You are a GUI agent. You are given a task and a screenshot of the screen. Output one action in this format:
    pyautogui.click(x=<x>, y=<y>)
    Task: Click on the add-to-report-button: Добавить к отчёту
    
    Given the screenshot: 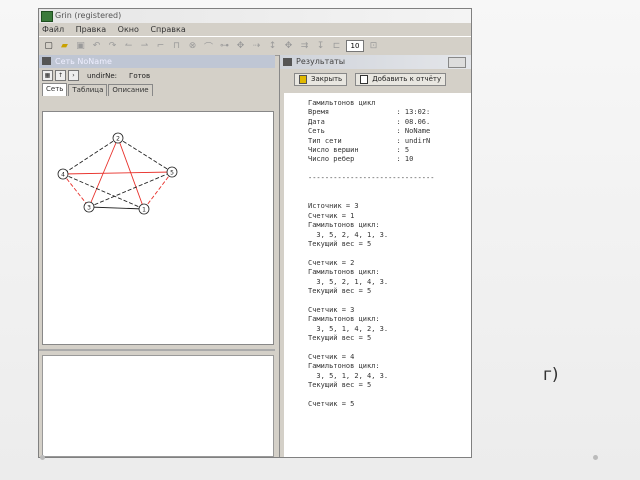 What is the action you would take?
    pyautogui.click(x=401, y=79)
    